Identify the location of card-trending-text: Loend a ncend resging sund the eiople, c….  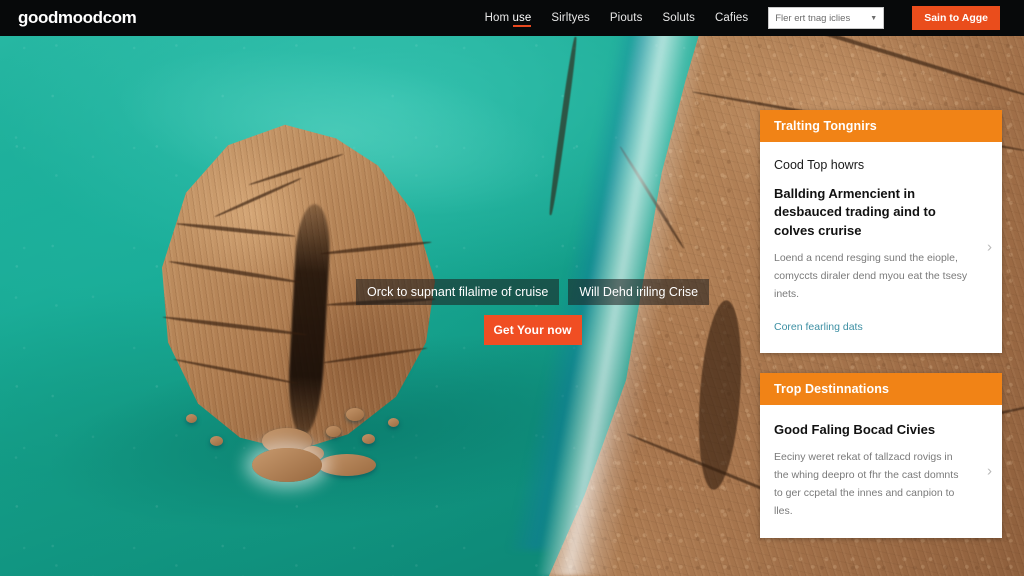
(871, 276).